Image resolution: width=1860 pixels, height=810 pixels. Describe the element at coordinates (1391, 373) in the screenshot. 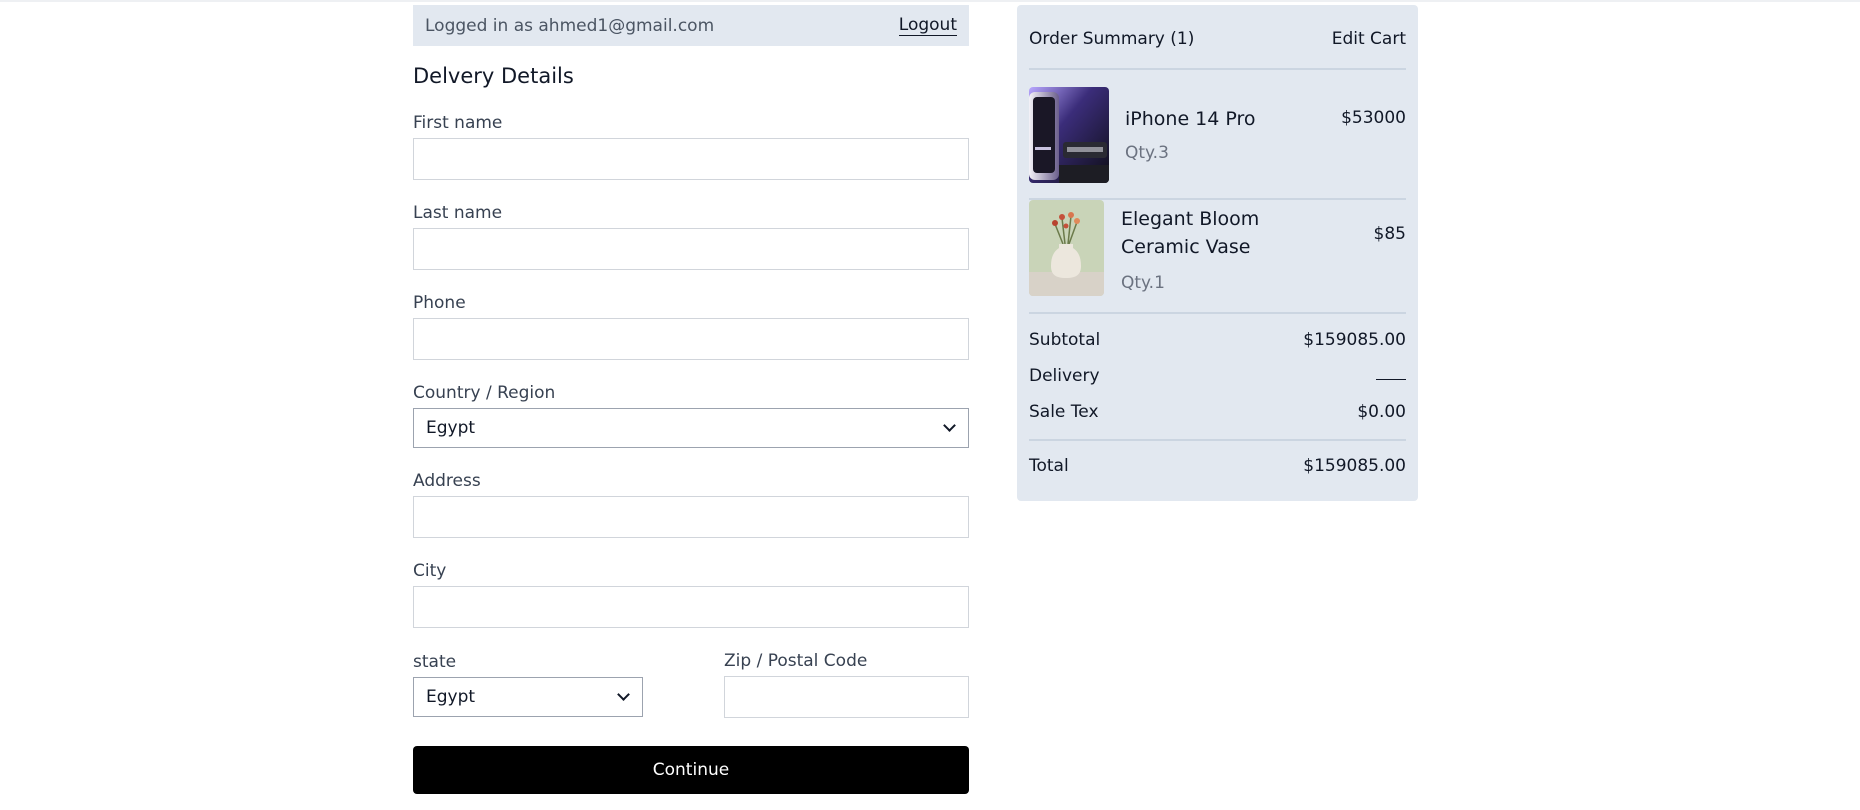

I see `delivery-pending-dash` at that location.